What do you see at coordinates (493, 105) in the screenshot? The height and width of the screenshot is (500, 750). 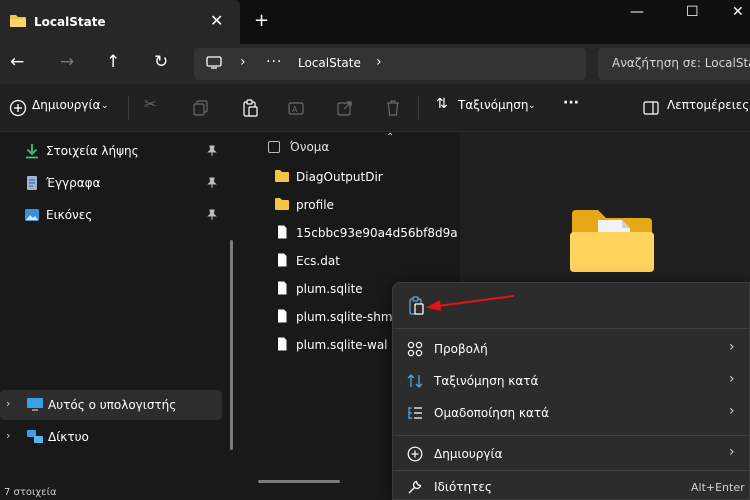 I see `sort-button: Ταξινόμηση` at bounding box center [493, 105].